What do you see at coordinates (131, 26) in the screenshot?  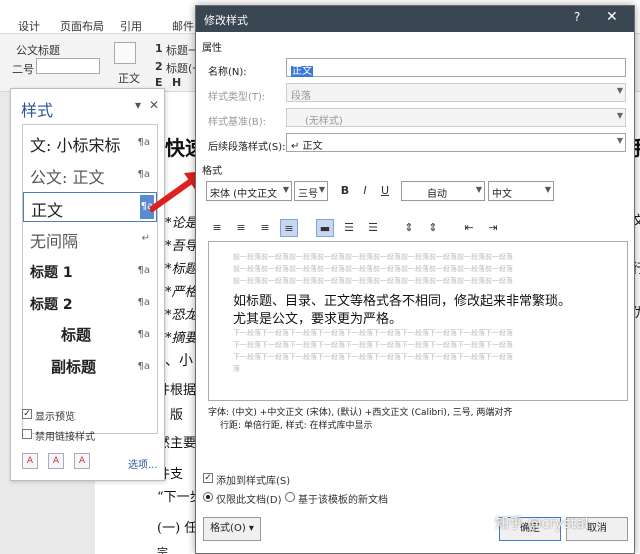 I see `tab-references: 引用` at bounding box center [131, 26].